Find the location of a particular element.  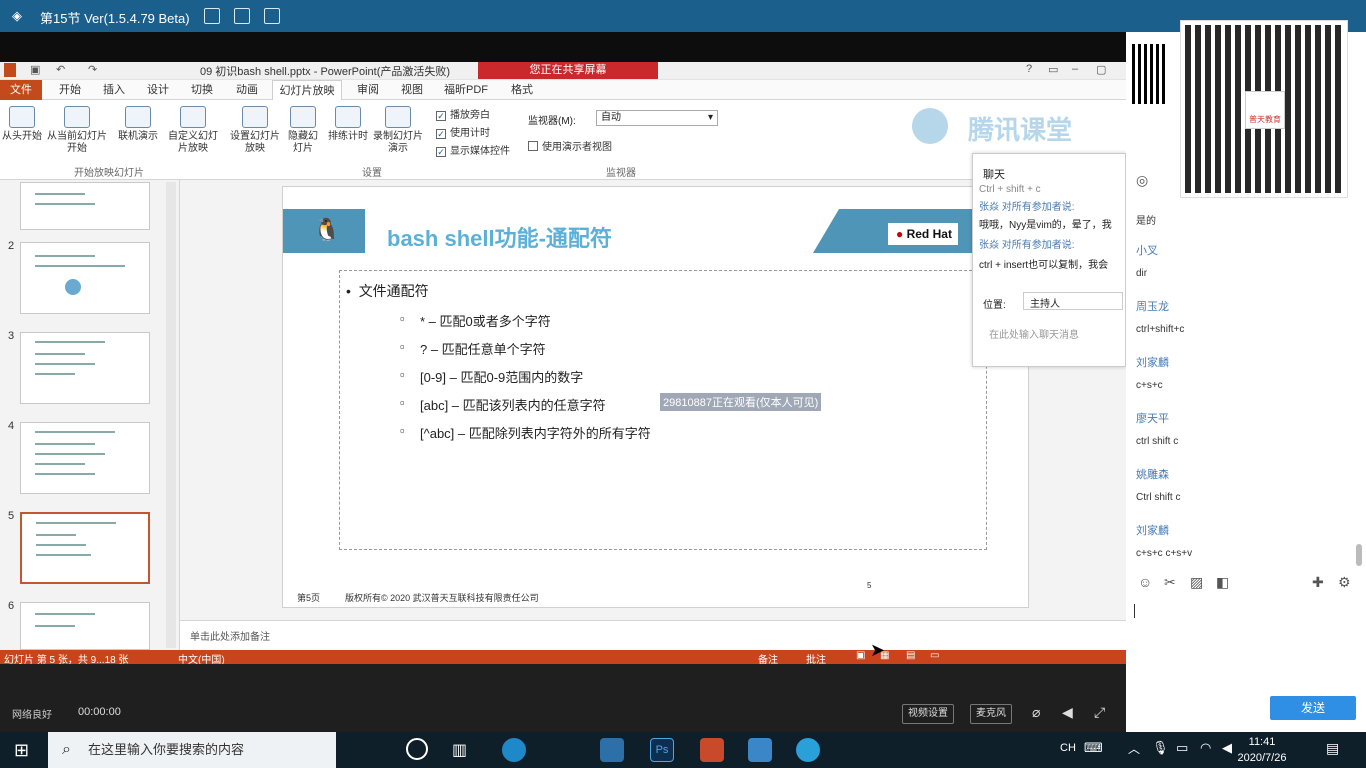

windows-start-icon: ⊞ is located at coordinates (21, 750).